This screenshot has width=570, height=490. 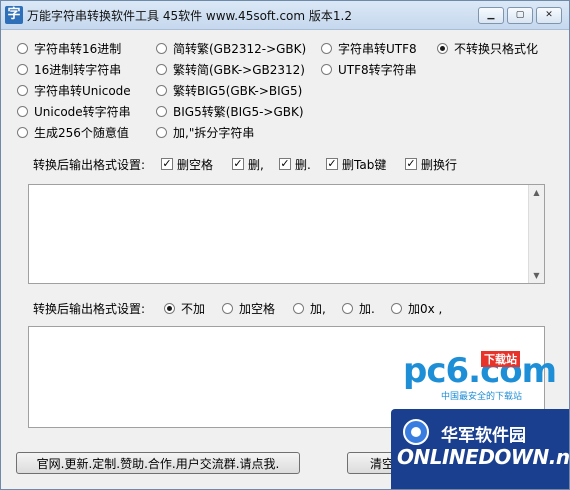 I want to click on delete-format-row: 转换后输出格式设置: ✓ 删空格 ✓ 删, ✓ 删. ✓ 删Tab键 ✓ 删换行, so click(x=285, y=164).